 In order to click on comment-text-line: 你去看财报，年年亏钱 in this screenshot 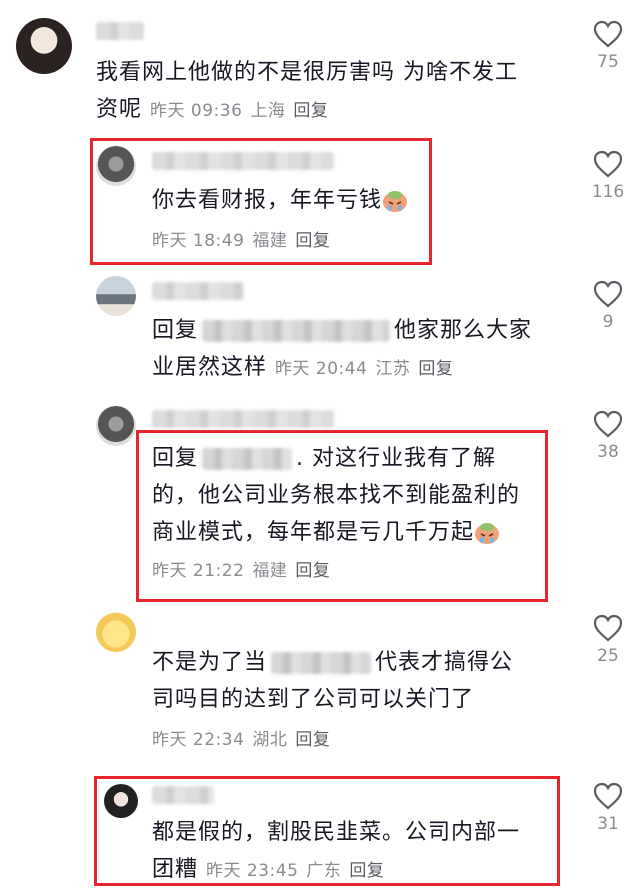, I will do `click(280, 200)`.